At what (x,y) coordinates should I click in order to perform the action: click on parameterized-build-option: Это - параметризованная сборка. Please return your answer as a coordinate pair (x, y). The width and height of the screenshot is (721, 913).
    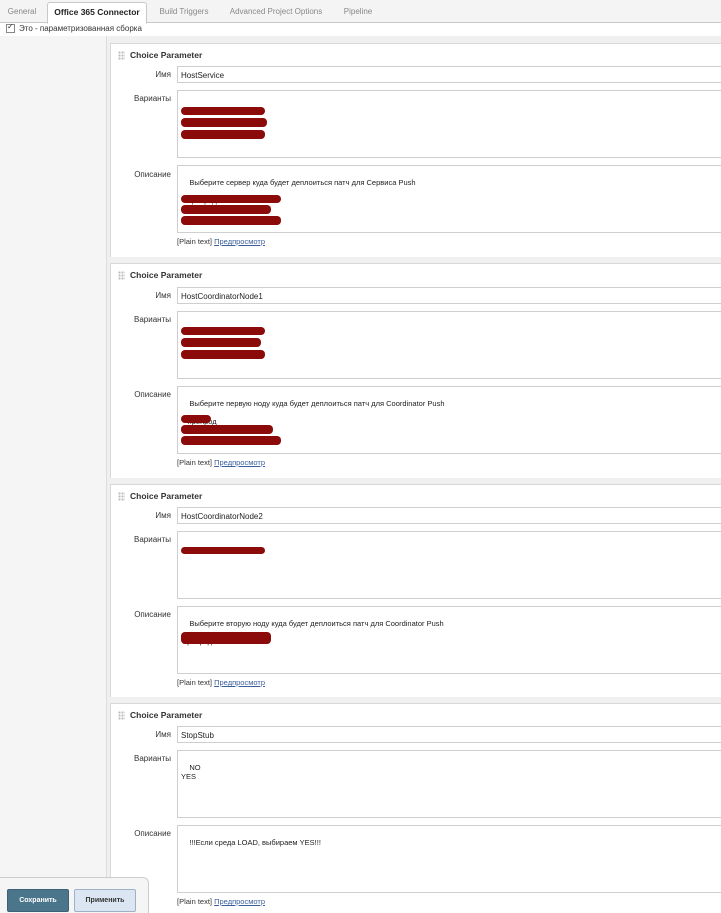
    Looking at the image, I should click on (74, 27).